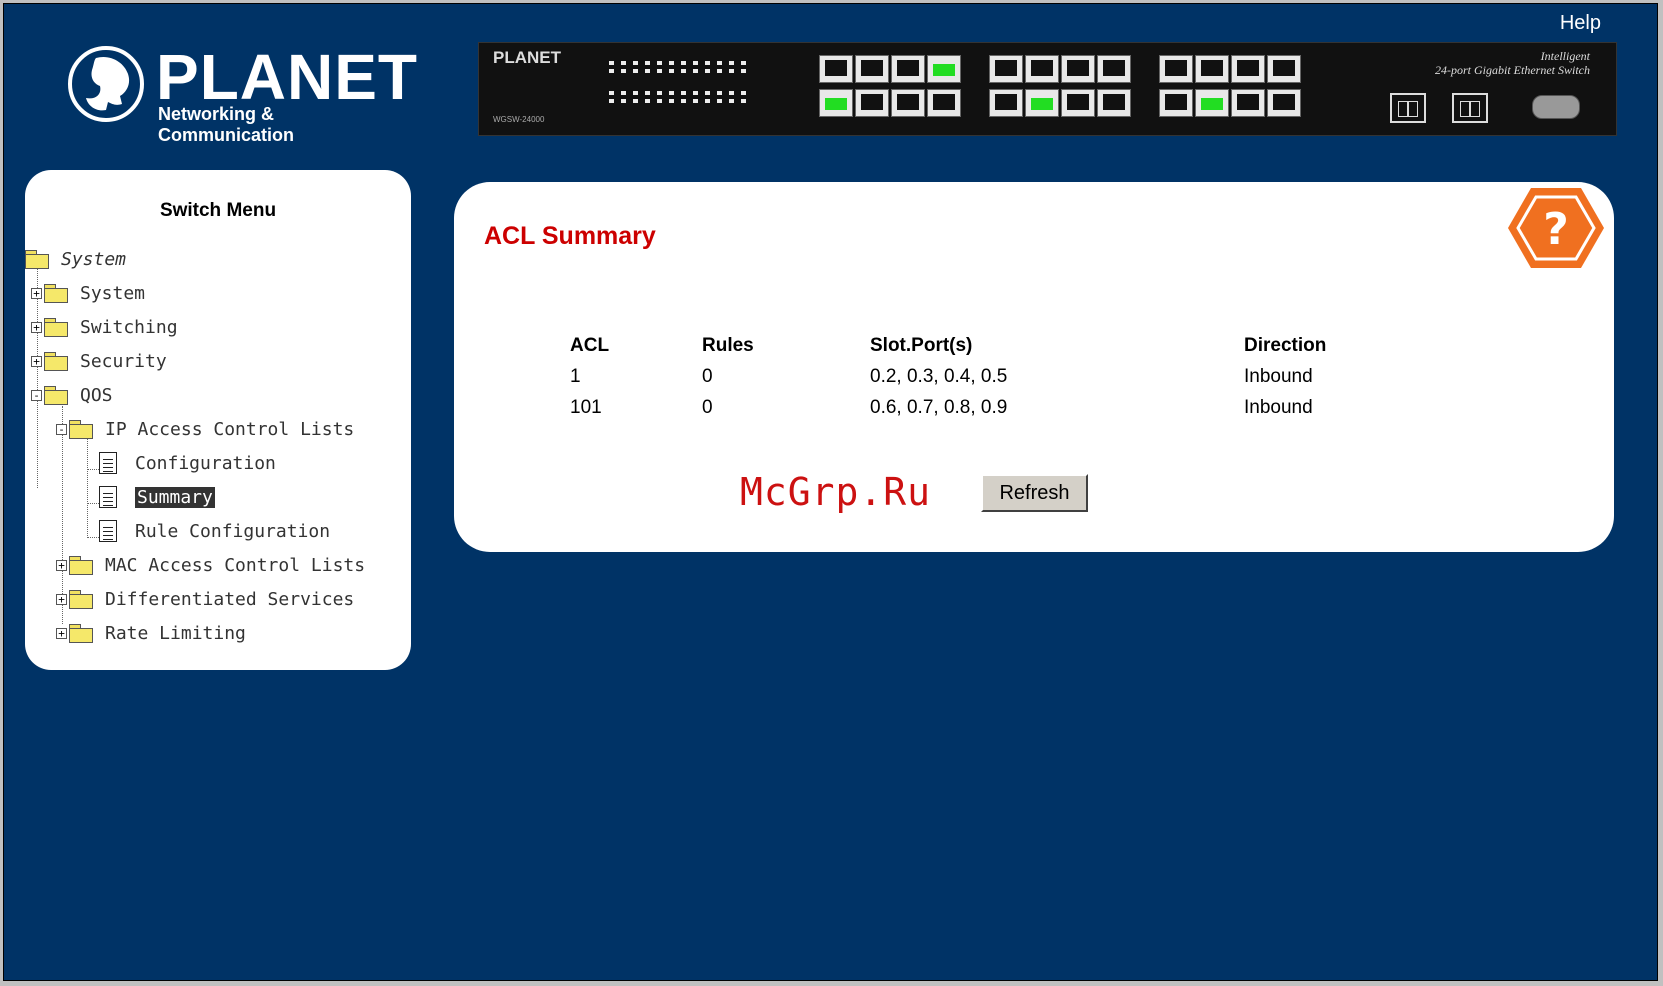 The width and height of the screenshot is (1663, 986). What do you see at coordinates (37, 259) in the screenshot?
I see `open-folder-icon` at bounding box center [37, 259].